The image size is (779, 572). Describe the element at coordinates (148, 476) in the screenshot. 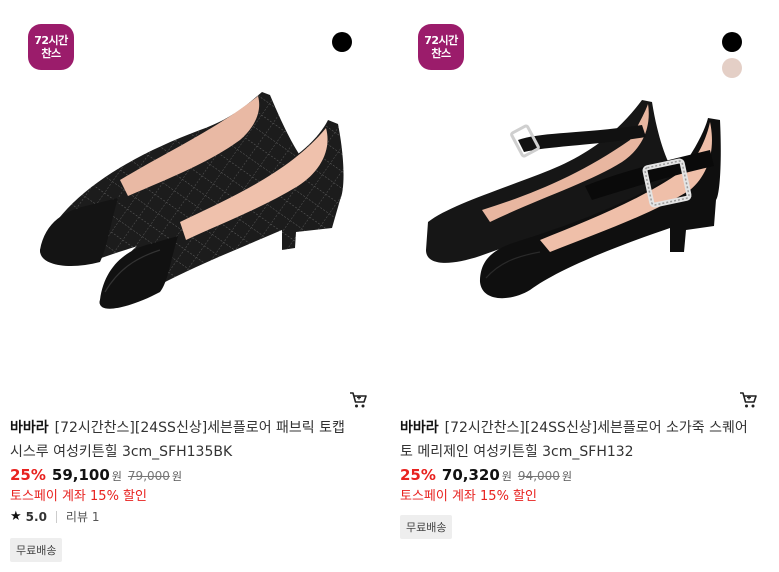

I see `original-price: 79,000` at that location.